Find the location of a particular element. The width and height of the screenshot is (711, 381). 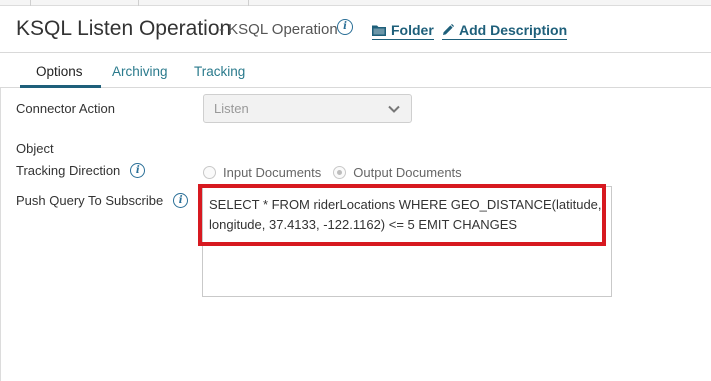

object-label-text: Object is located at coordinates (35, 148).